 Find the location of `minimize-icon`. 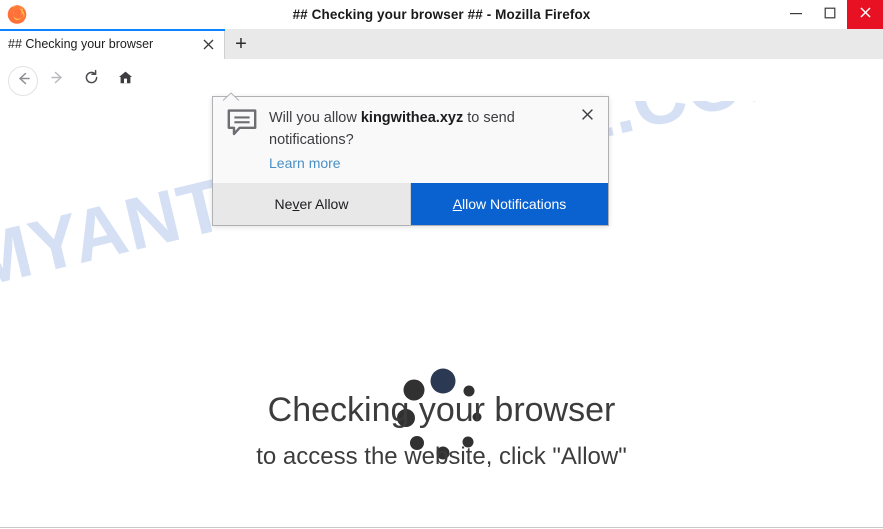

minimize-icon is located at coordinates (796, 15).